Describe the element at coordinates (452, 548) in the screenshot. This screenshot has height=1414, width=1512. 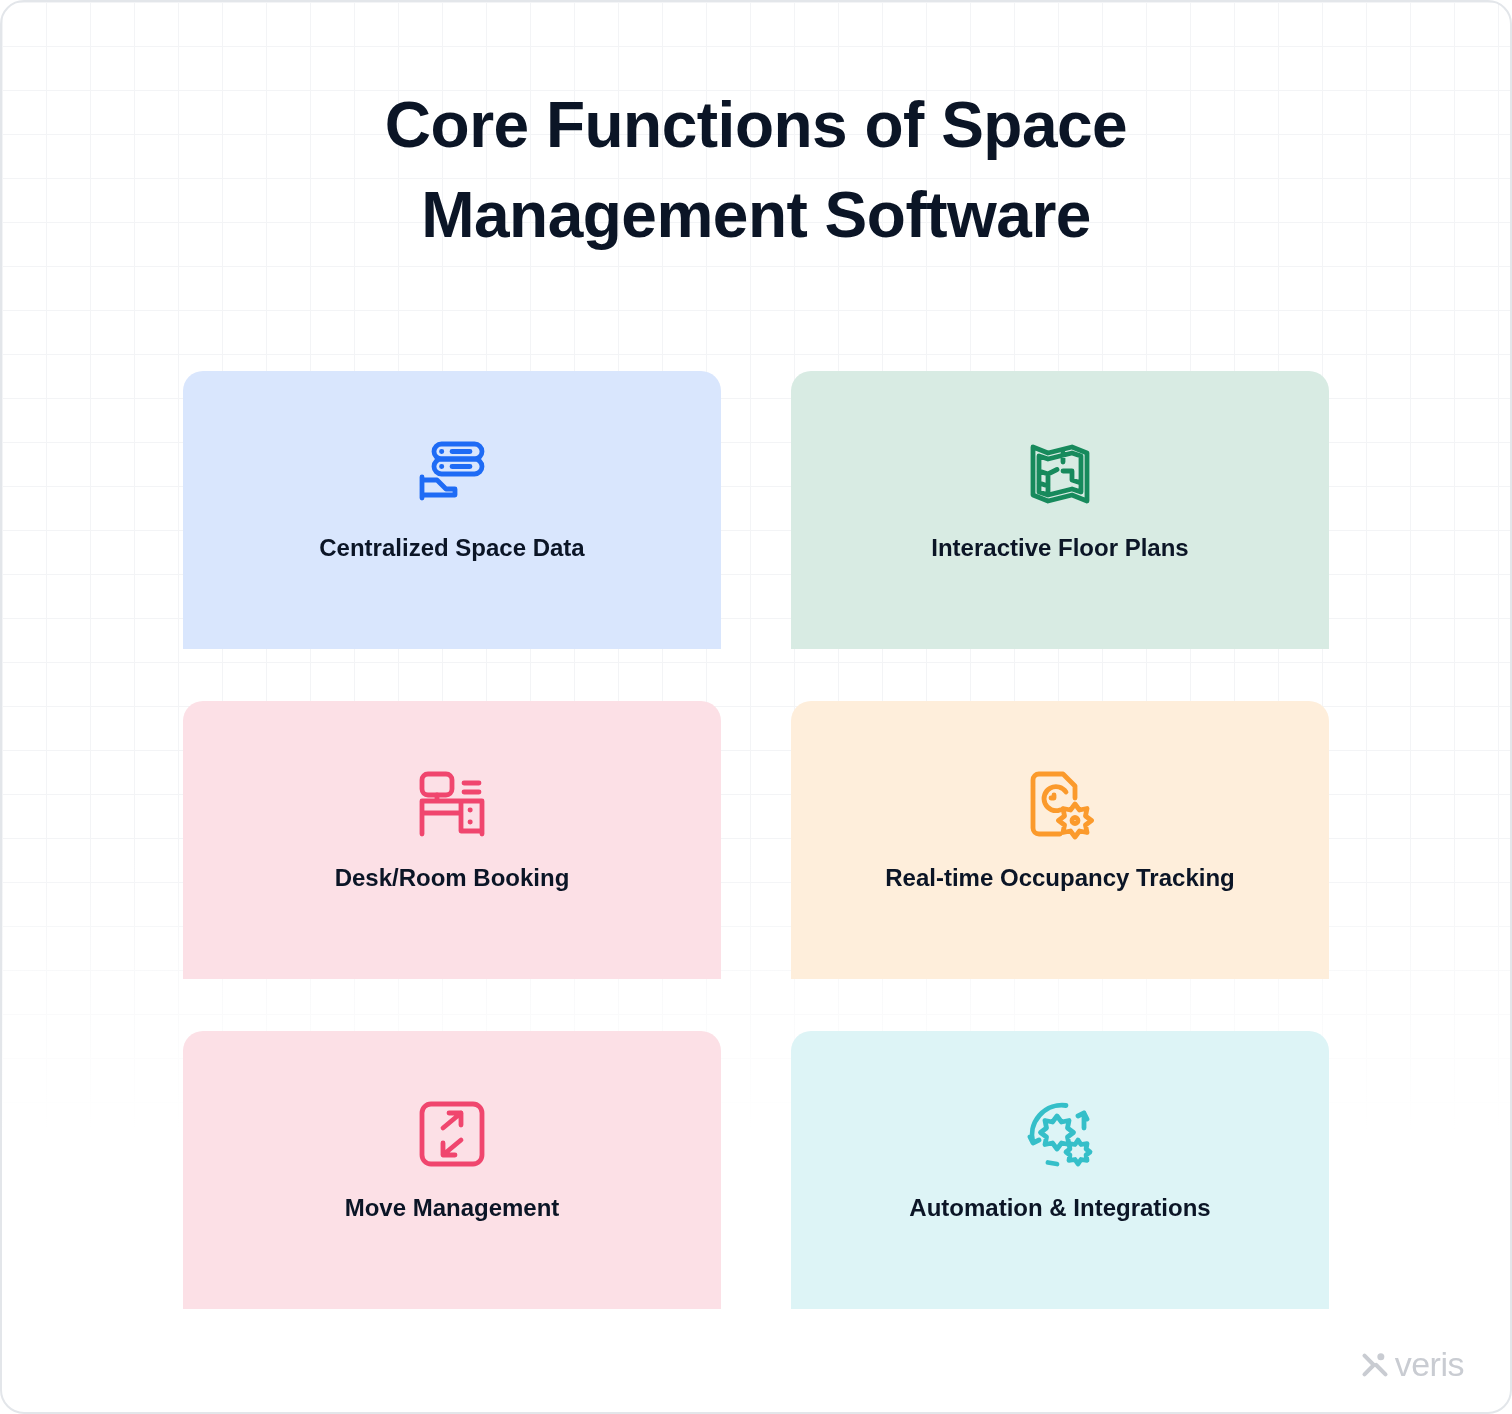
I see `feature-label: Centralized Space Data` at that location.